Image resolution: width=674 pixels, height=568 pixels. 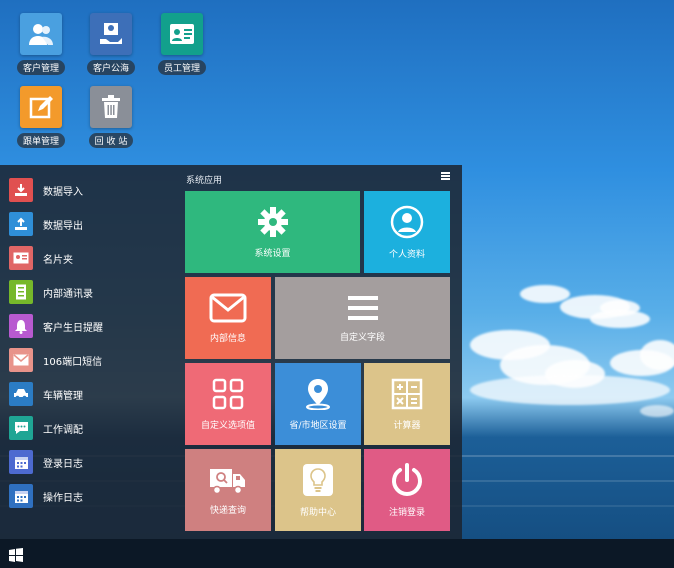 I want to click on menu-item-operation-log: 操作日志, so click(x=90, y=496).